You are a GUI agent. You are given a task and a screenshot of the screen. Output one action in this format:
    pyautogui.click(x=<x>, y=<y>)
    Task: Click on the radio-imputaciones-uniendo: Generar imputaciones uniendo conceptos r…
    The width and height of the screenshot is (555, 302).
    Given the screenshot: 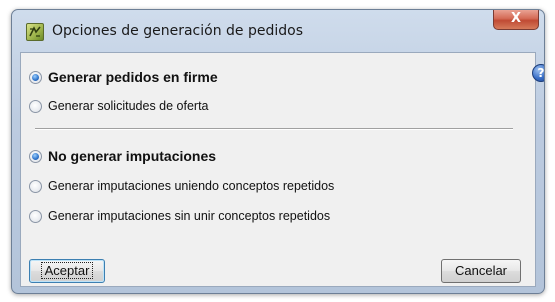 What is the action you would take?
    pyautogui.click(x=181, y=186)
    